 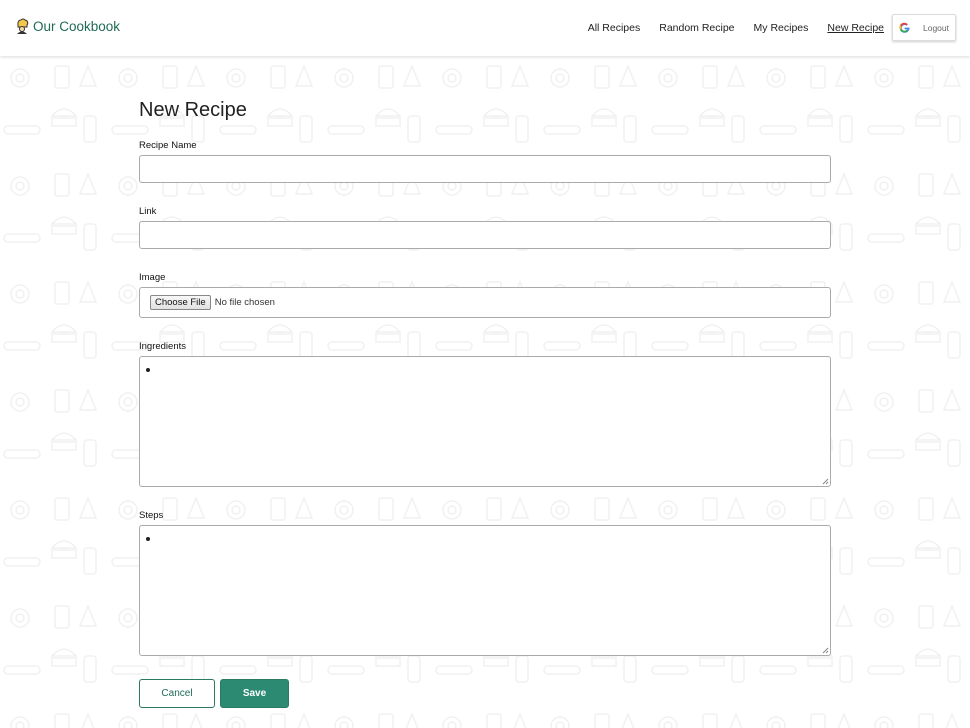 I want to click on brand-link: Our Cookbook, so click(x=67, y=26).